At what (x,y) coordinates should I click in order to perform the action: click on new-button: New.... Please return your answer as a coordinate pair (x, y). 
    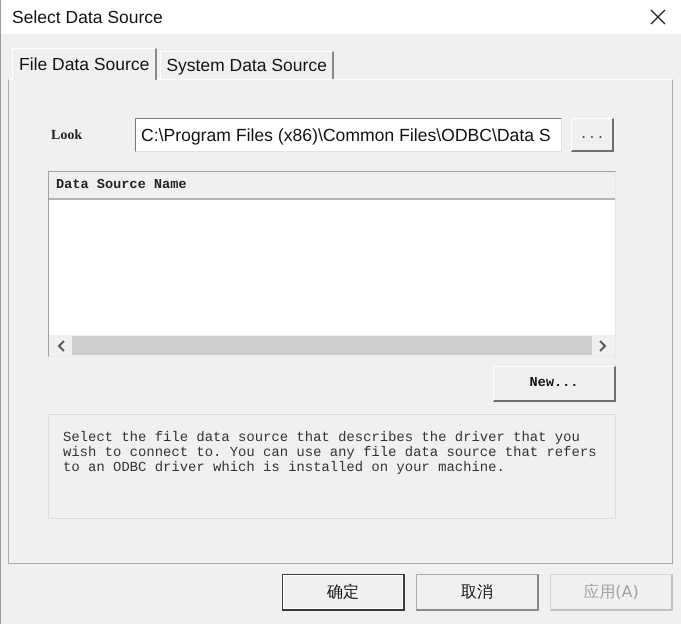
    Looking at the image, I should click on (554, 384).